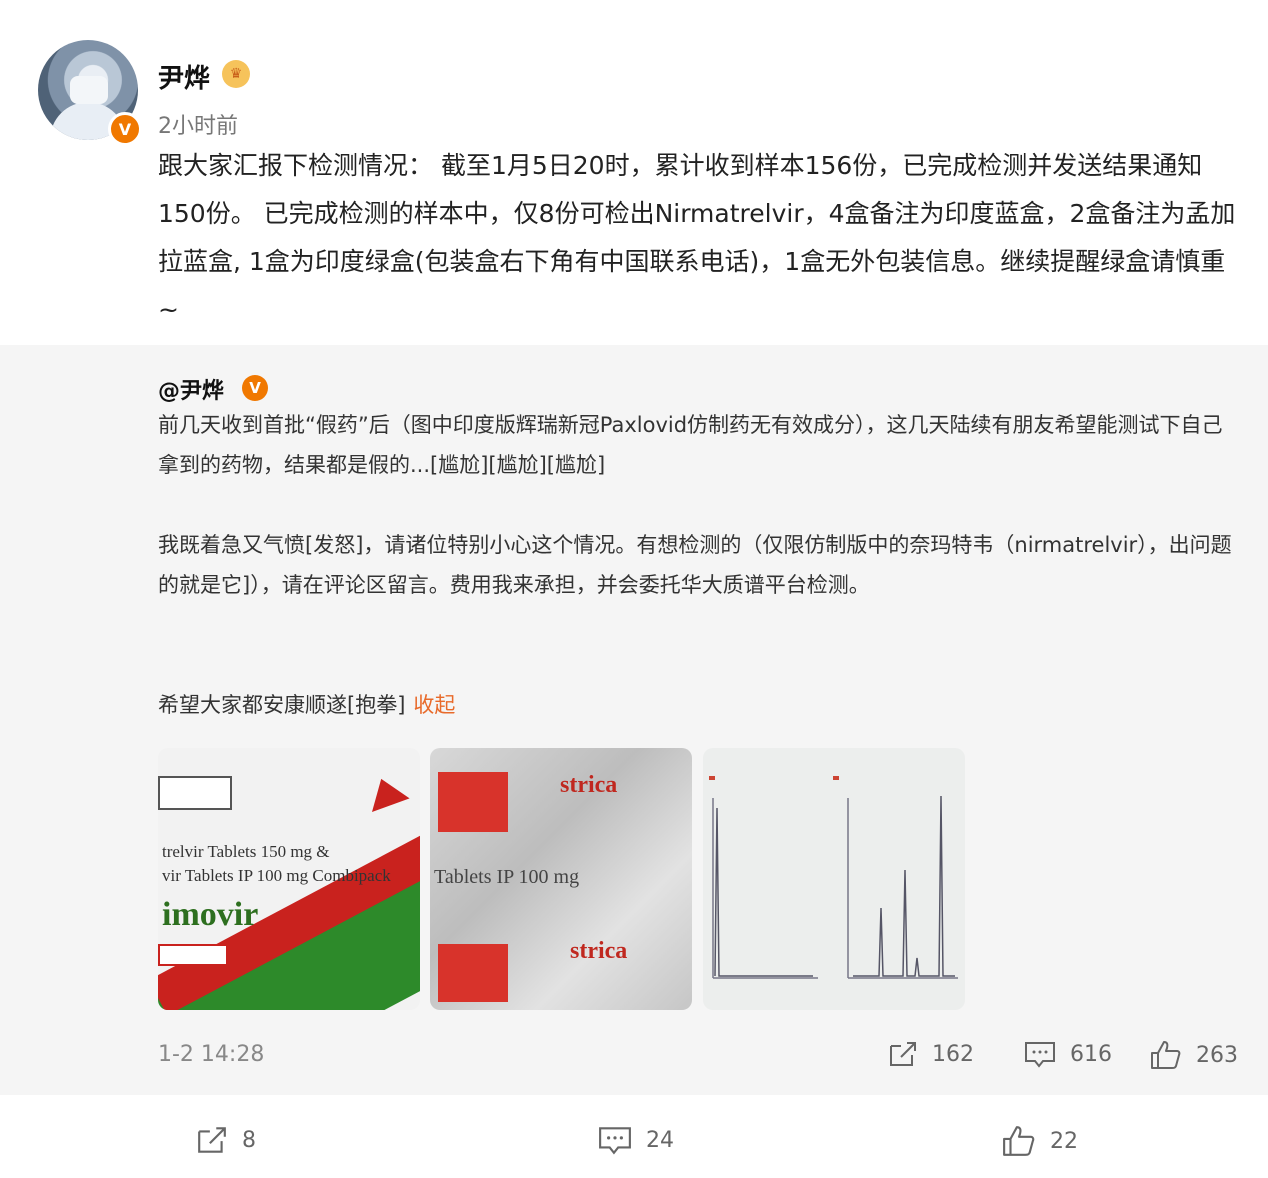 The height and width of the screenshot is (1178, 1268). What do you see at coordinates (89, 90) in the screenshot?
I see `avatar-mask` at bounding box center [89, 90].